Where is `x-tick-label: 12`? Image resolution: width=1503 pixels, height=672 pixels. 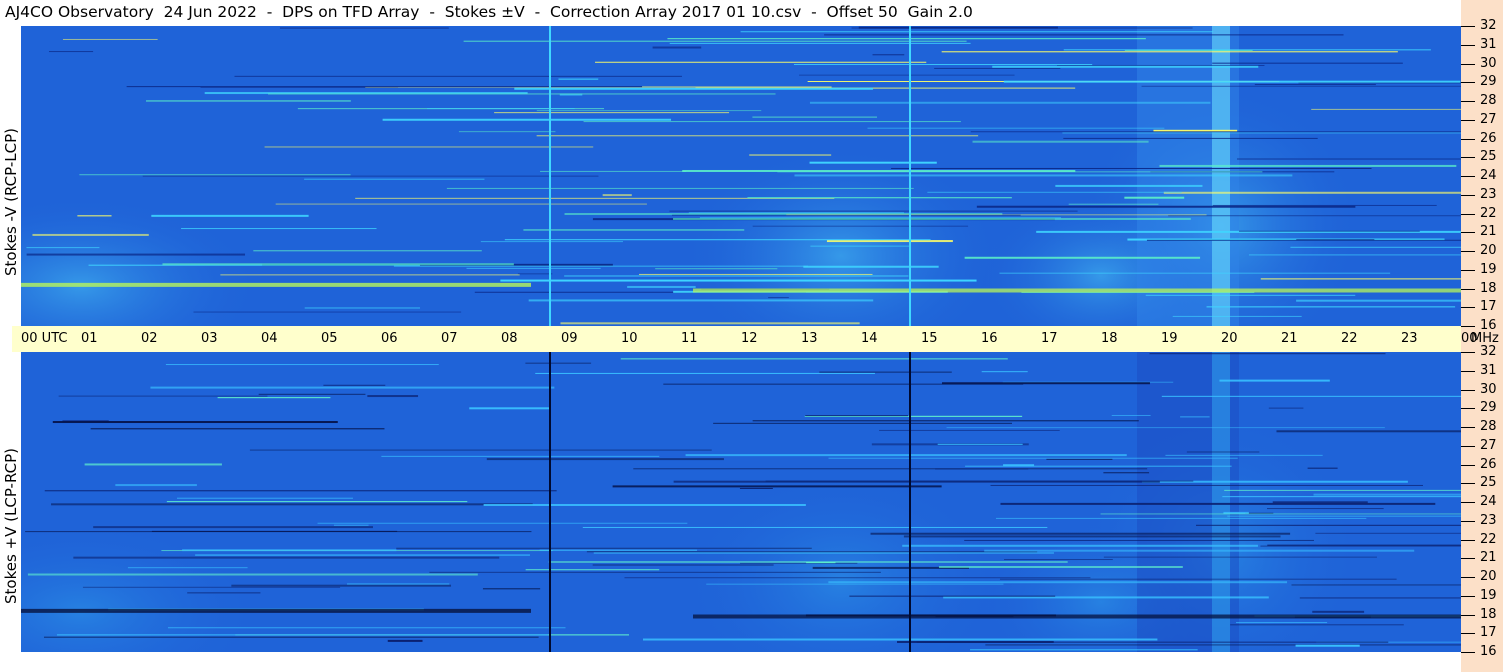 x-tick-label: 12 is located at coordinates (749, 338).